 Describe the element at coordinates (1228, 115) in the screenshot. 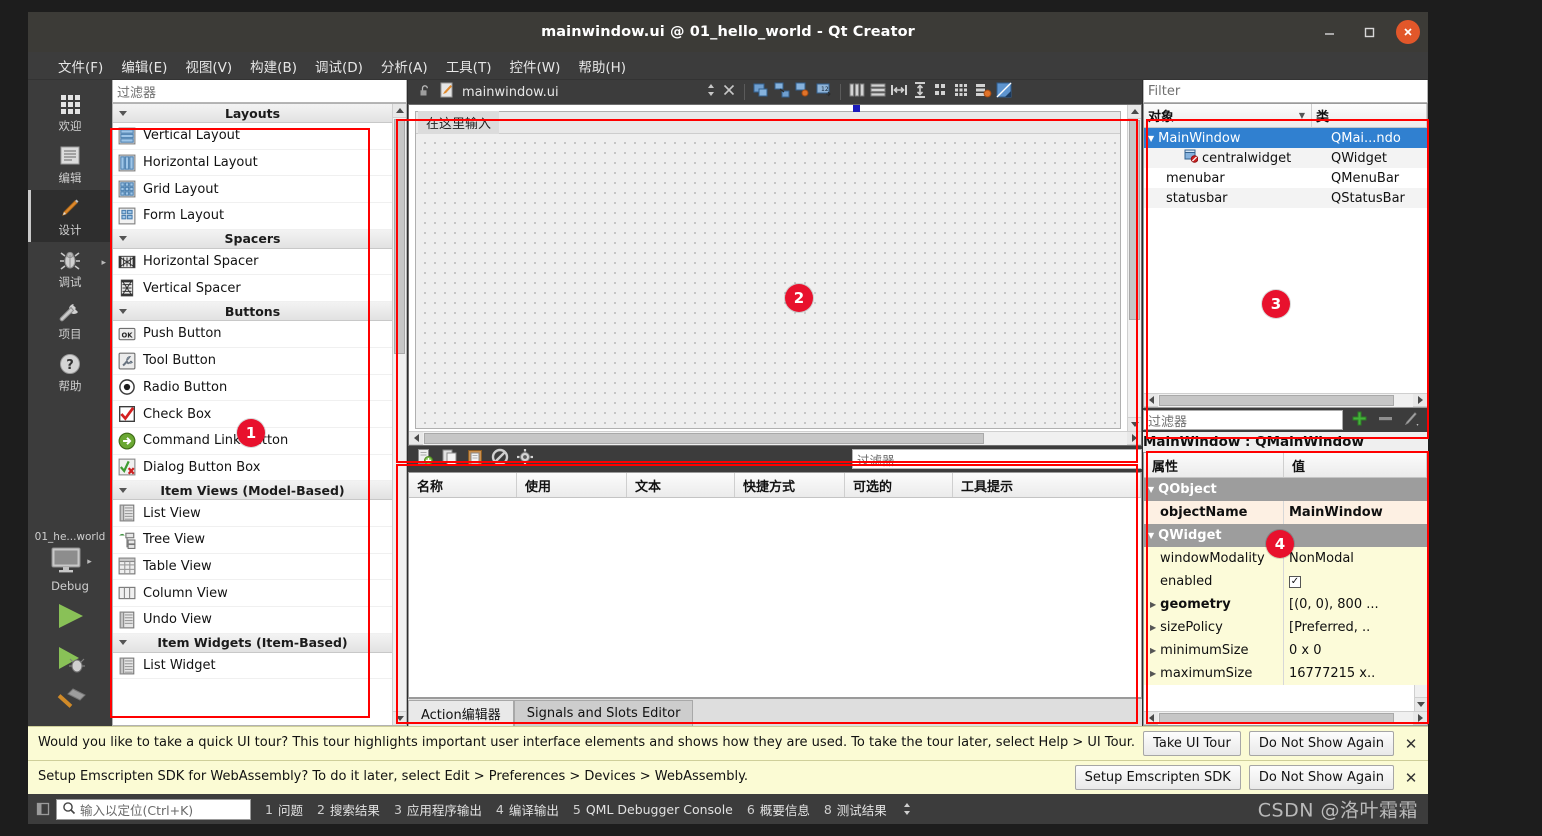

I see `column-header-object: 对象 ▼` at that location.